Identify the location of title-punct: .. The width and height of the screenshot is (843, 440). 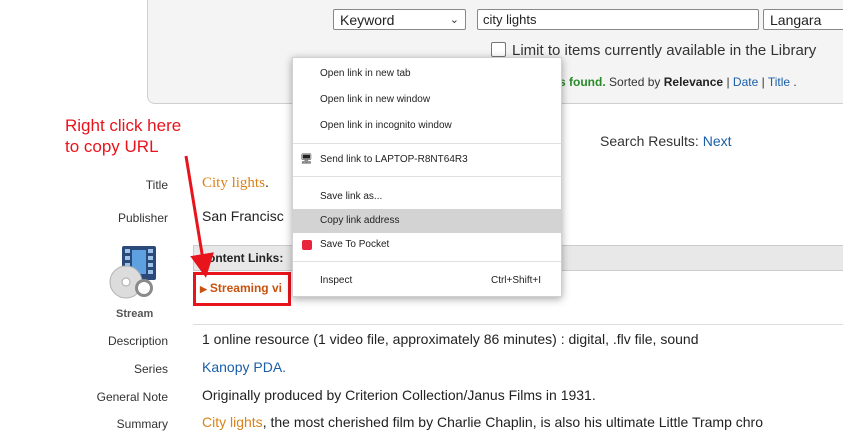
(266, 182).